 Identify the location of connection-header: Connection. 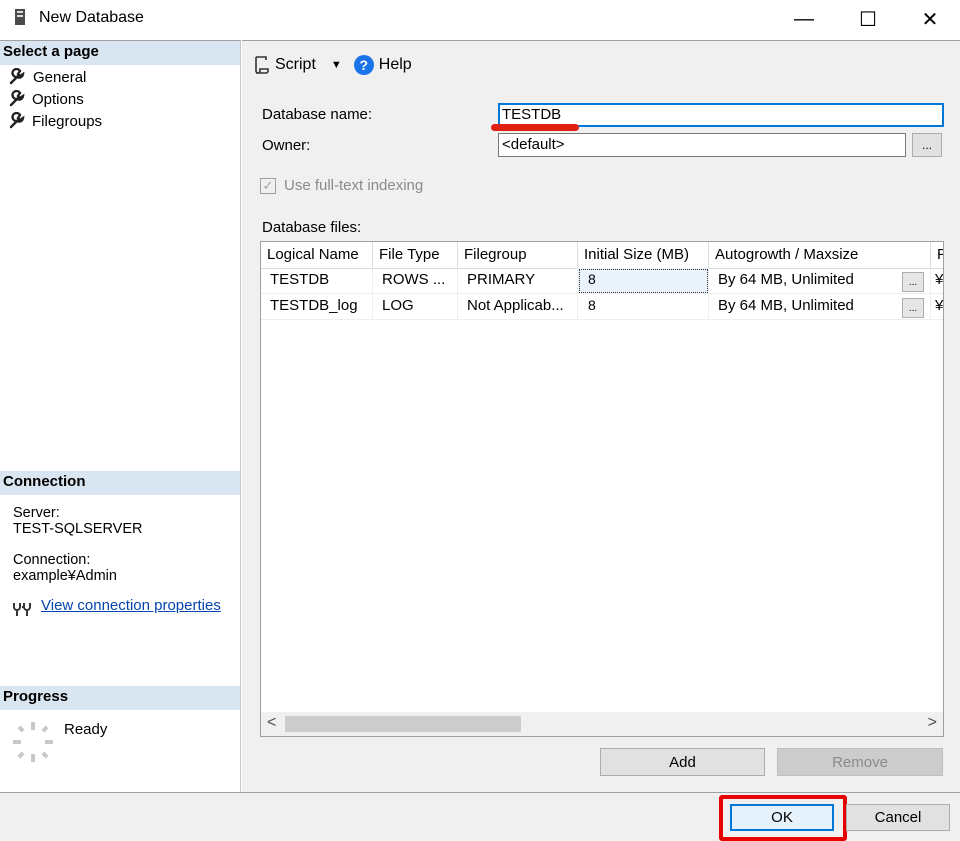
(120, 483).